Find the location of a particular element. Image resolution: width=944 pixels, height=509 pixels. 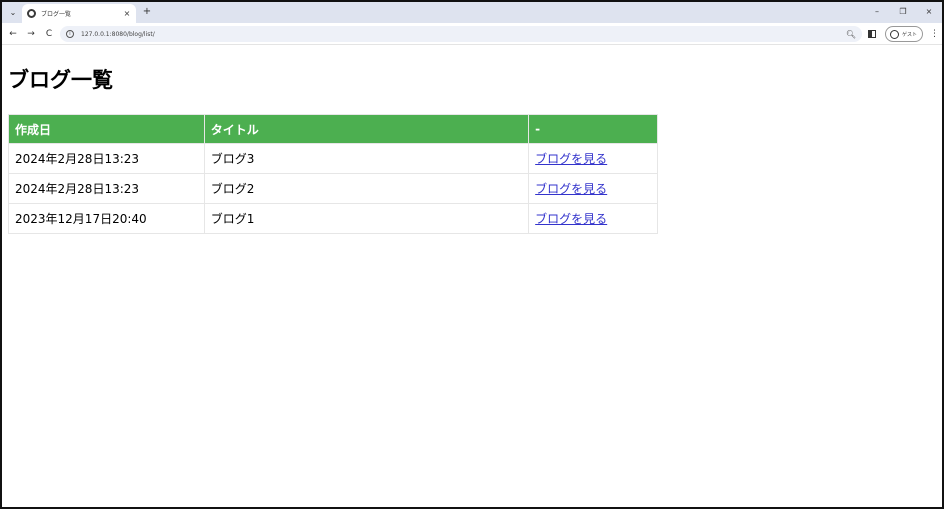

minimize-button: – is located at coordinates (877, 12).